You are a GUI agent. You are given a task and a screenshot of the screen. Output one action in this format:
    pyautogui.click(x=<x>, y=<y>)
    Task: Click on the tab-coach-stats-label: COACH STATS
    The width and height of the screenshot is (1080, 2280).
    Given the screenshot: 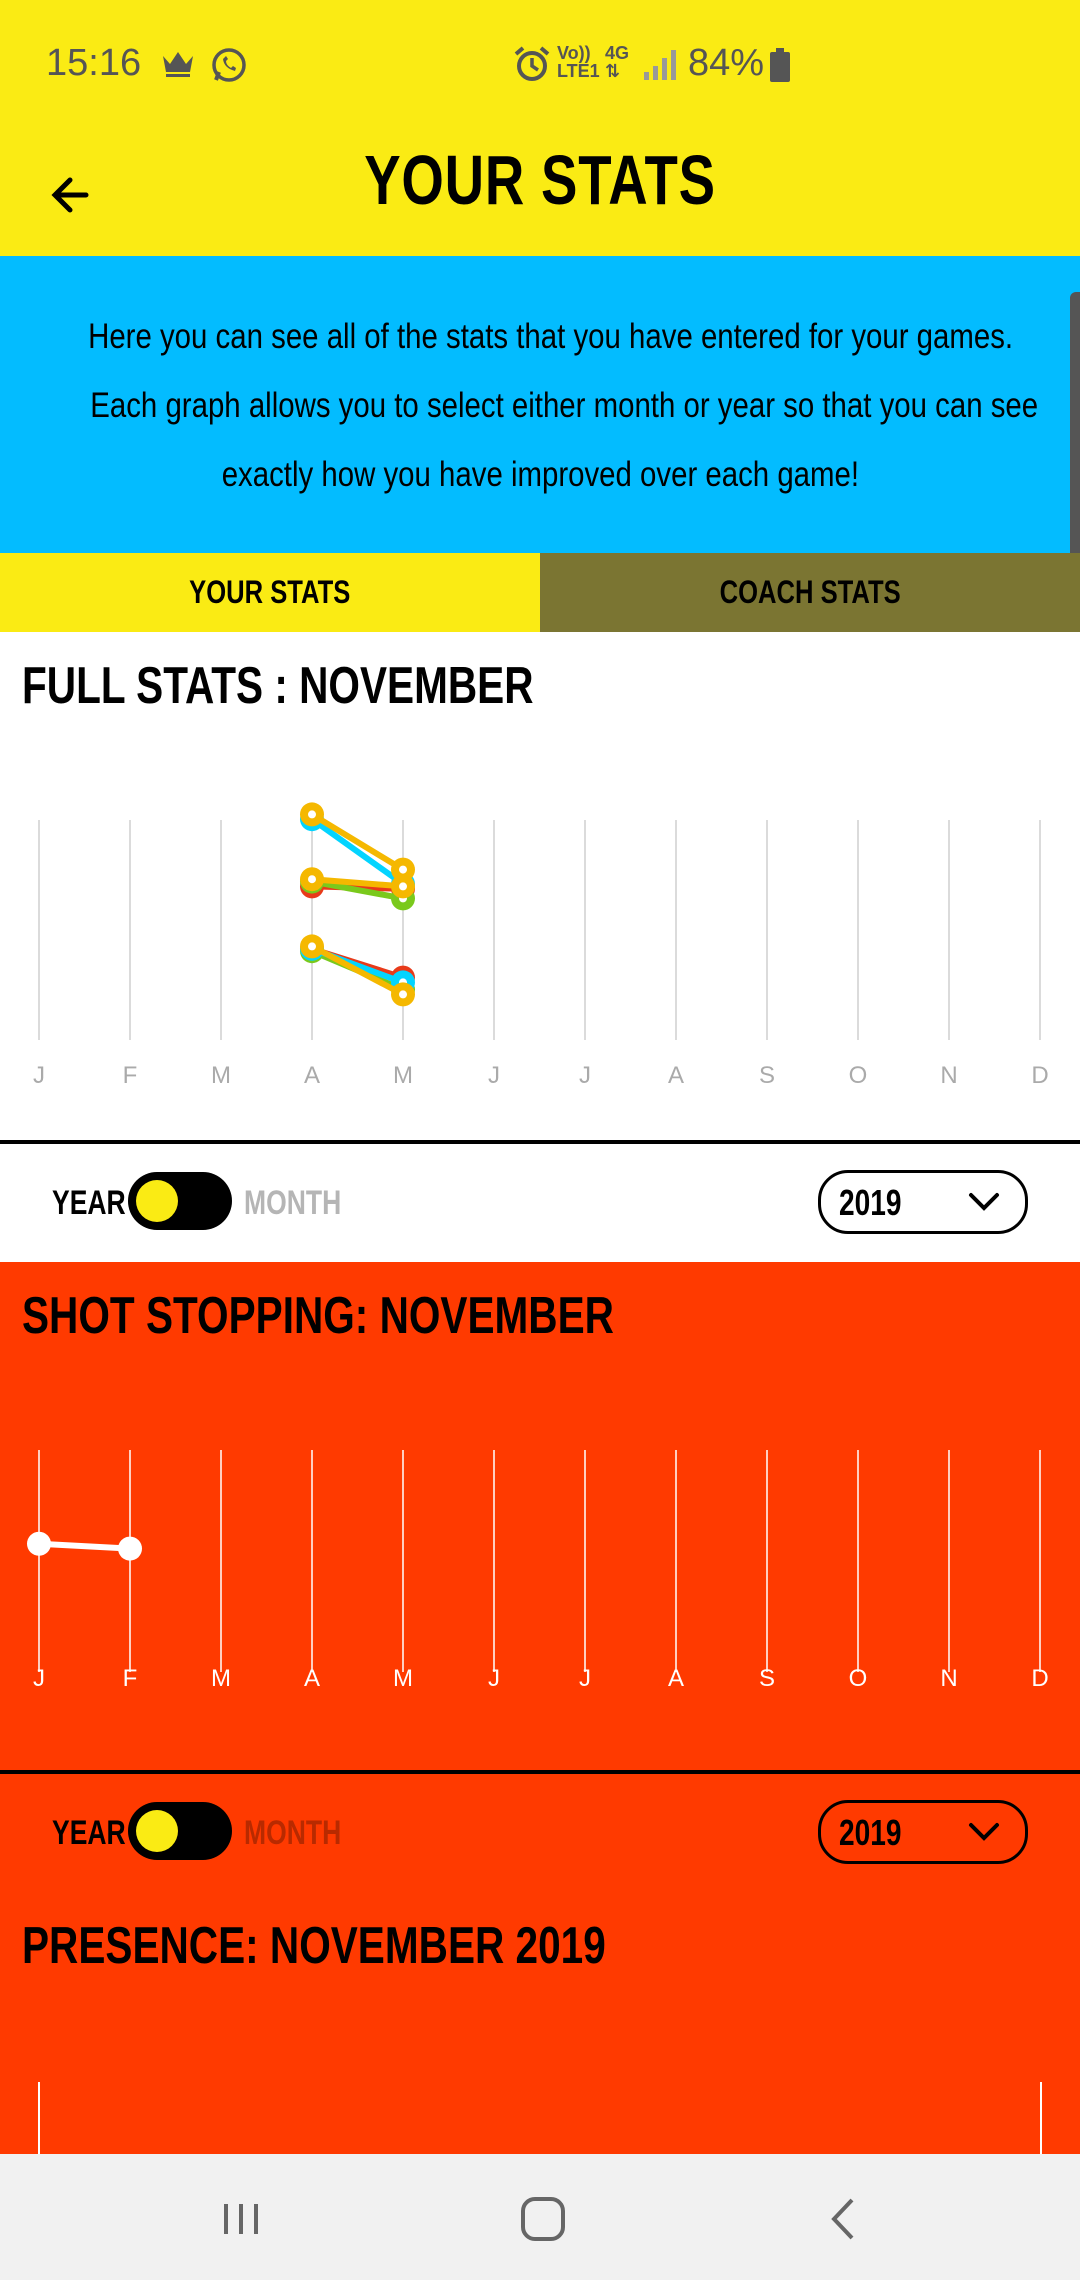 What is the action you would take?
    pyautogui.click(x=810, y=592)
    